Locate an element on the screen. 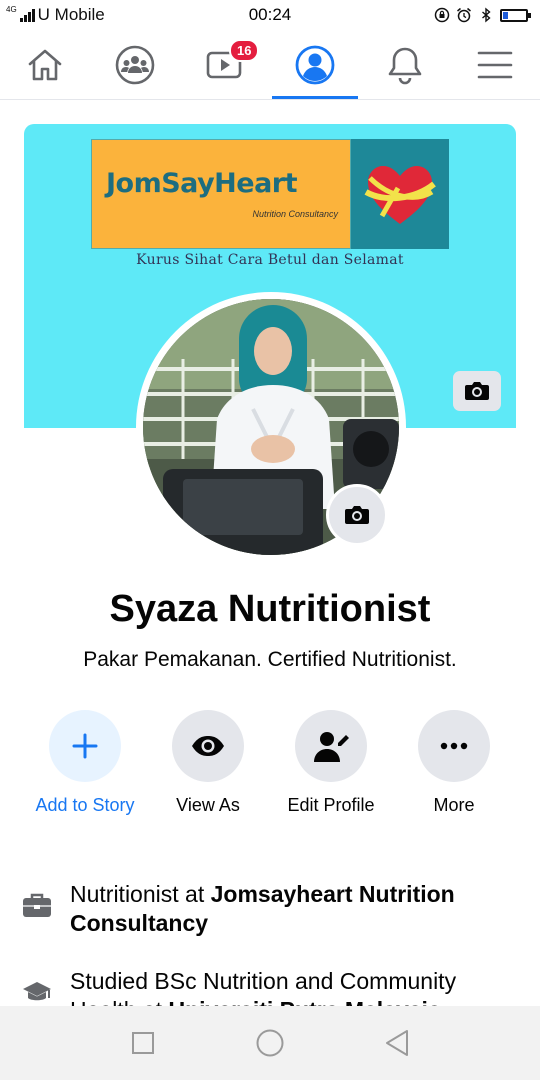  banner-logo-panel: JomSayHeart Nutrition Consultancy is located at coordinates (221, 194).